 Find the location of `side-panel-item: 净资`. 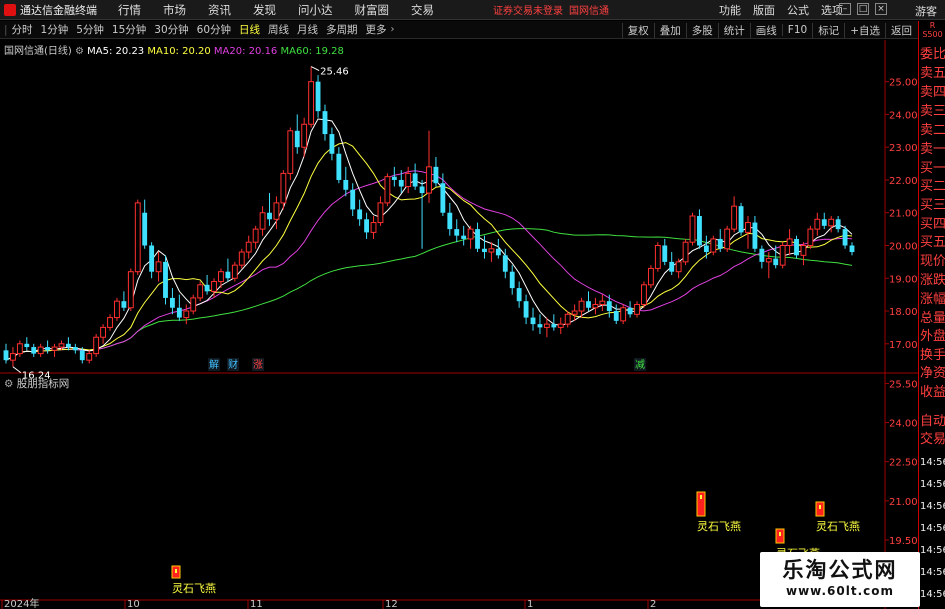

side-panel-item: 净资 is located at coordinates (932, 373).